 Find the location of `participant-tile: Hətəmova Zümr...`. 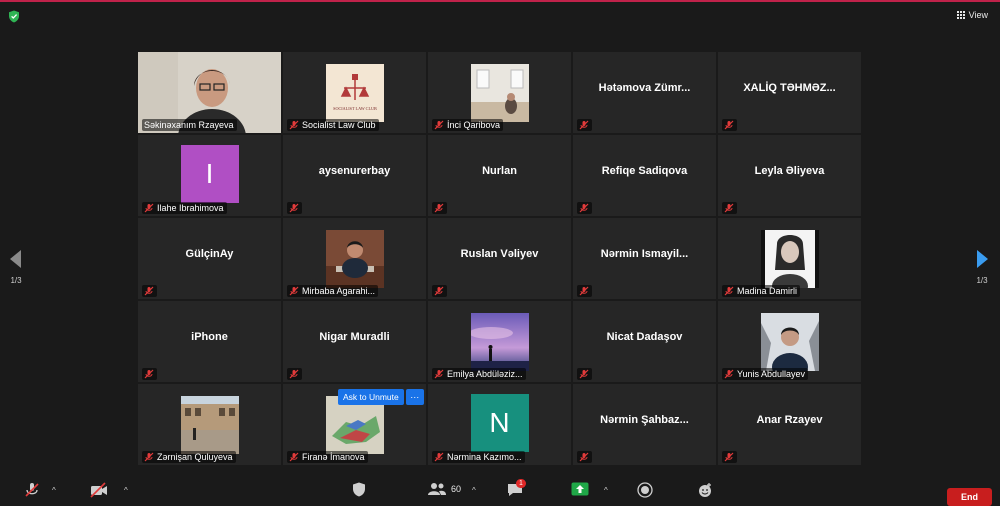

participant-tile: Hətəmova Zümr... is located at coordinates (644, 92).